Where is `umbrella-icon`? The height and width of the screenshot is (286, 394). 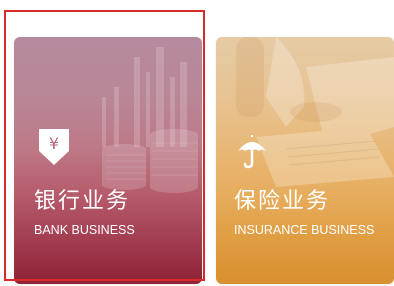 umbrella-icon is located at coordinates (252, 151).